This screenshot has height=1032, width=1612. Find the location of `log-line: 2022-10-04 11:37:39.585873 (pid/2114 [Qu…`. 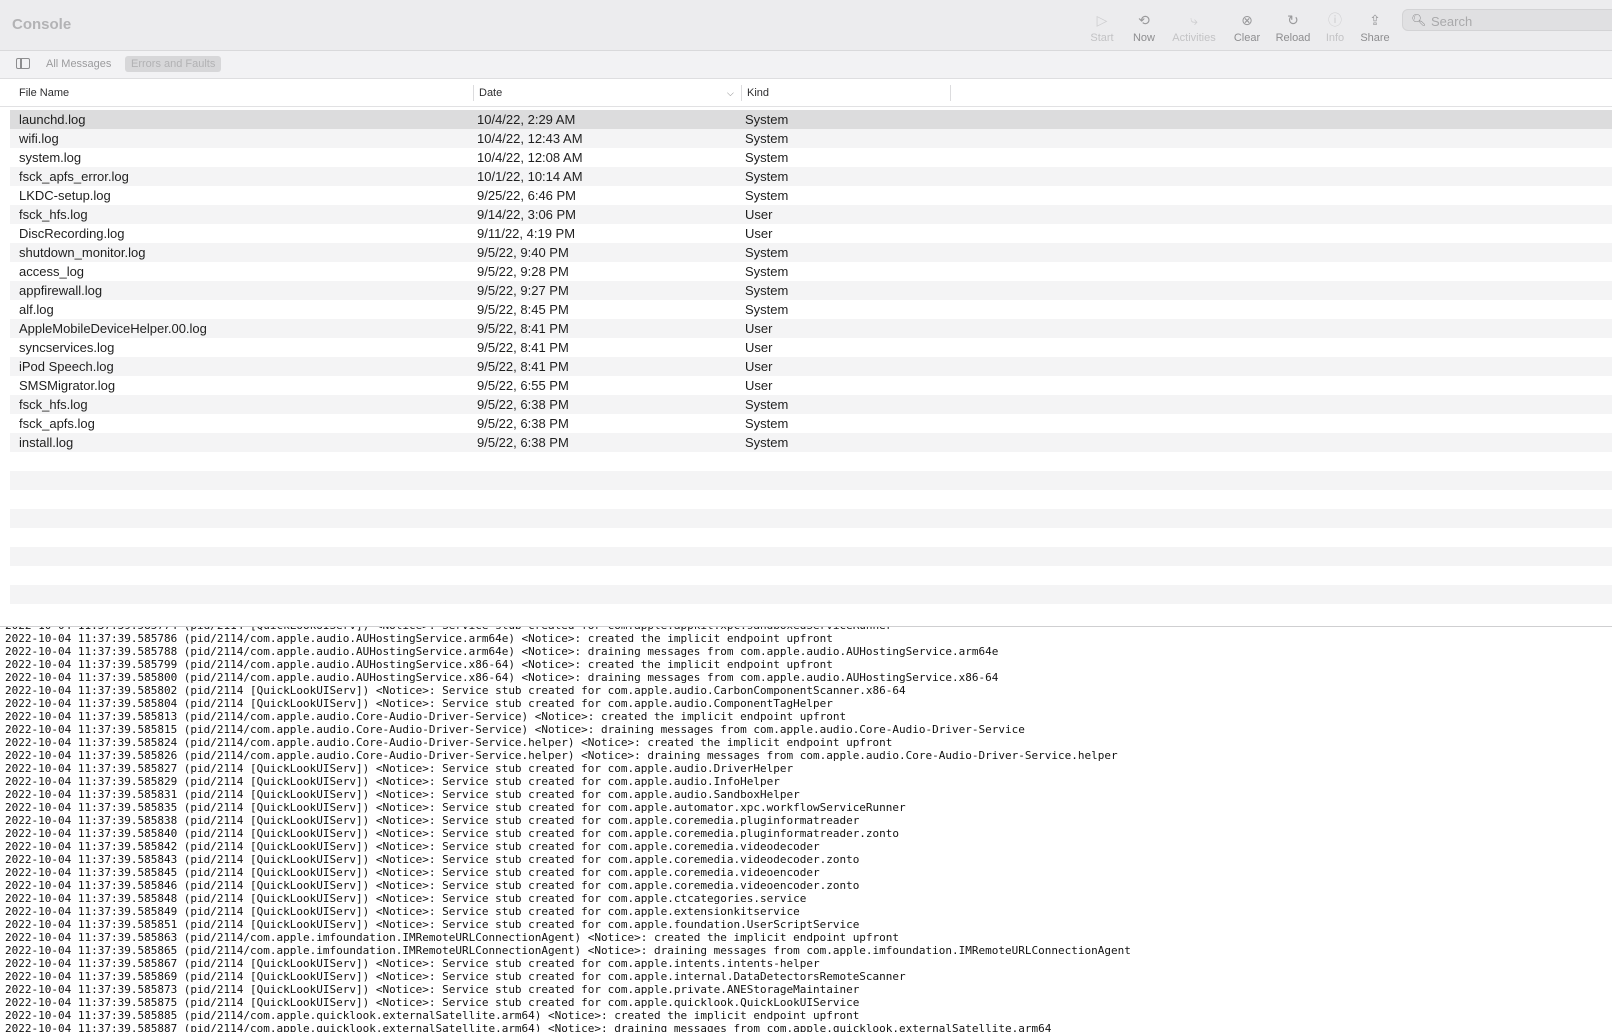

log-line: 2022-10-04 11:37:39.585873 (pid/2114 [Qu… is located at coordinates (432, 989).